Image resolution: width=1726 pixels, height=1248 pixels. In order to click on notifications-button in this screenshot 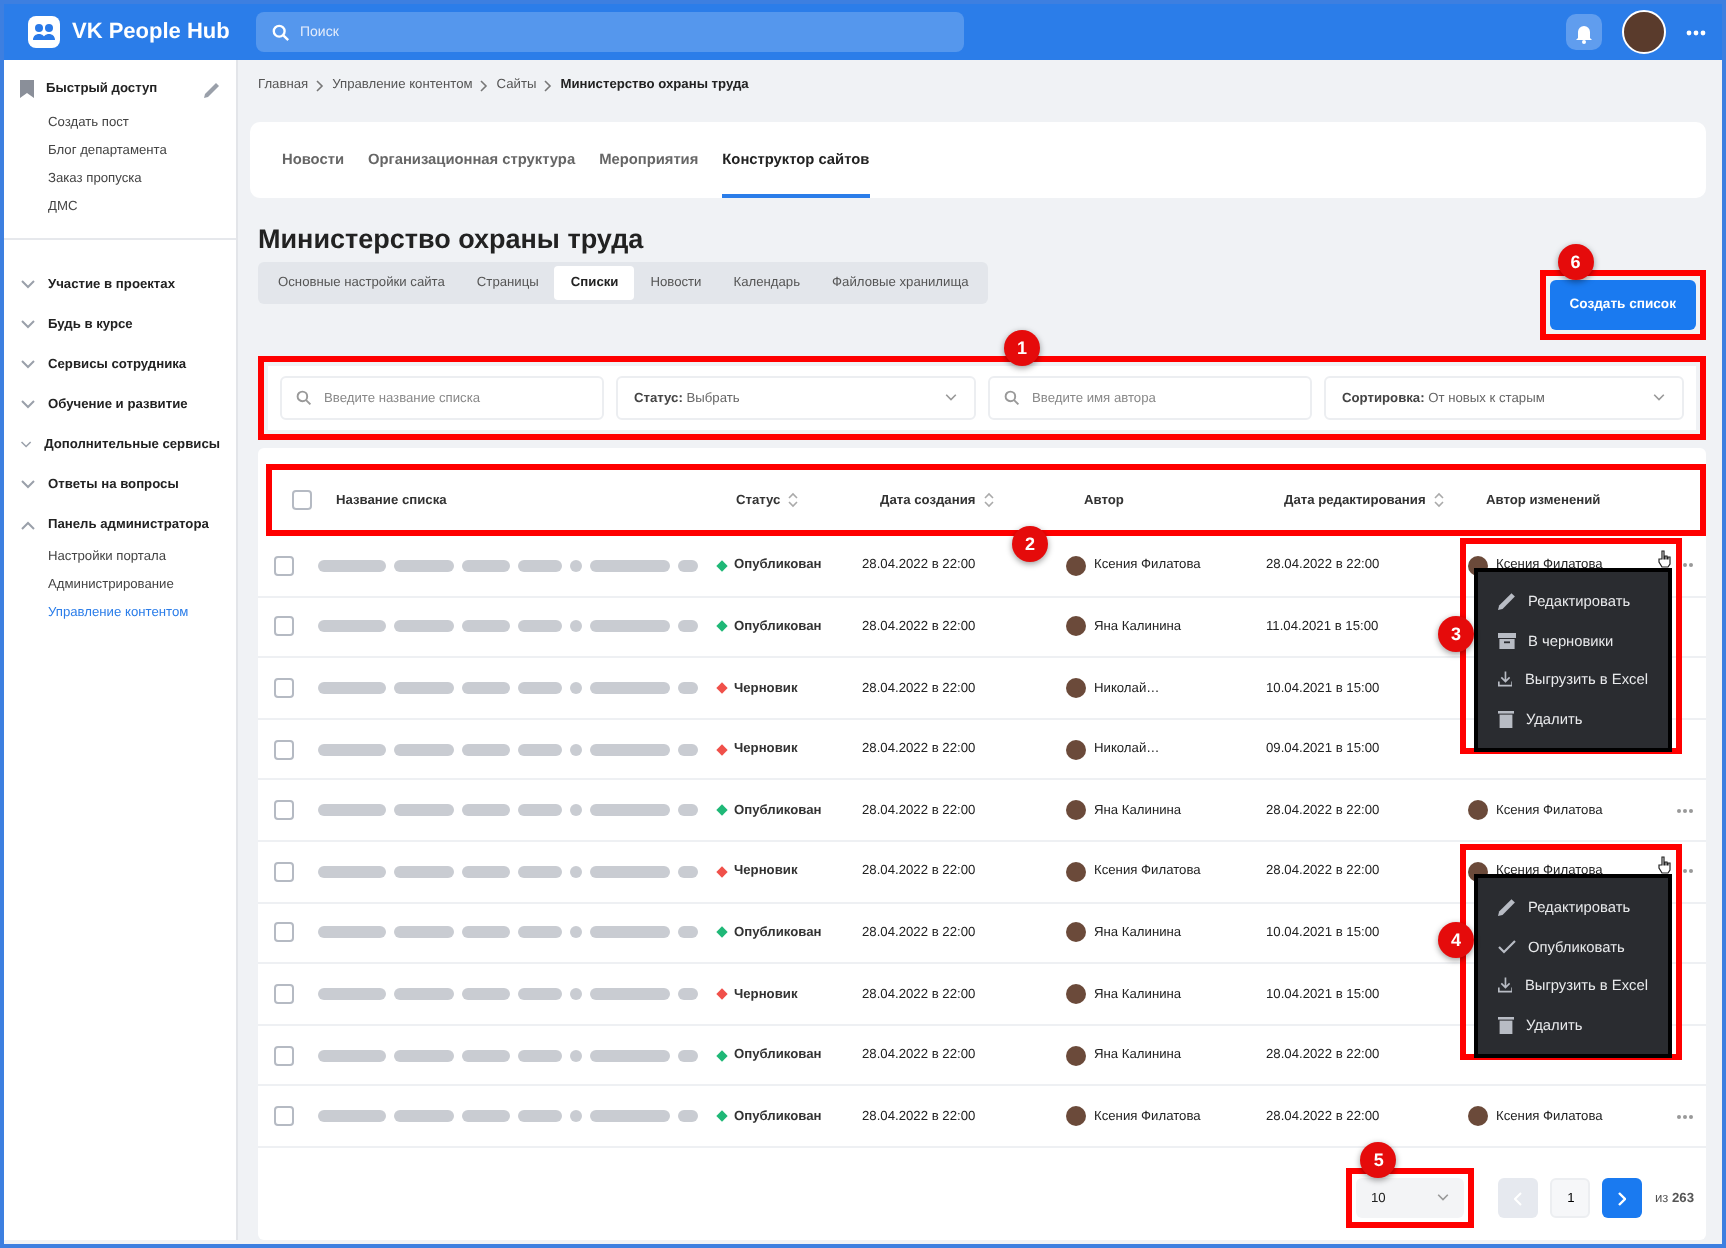, I will do `click(1584, 32)`.